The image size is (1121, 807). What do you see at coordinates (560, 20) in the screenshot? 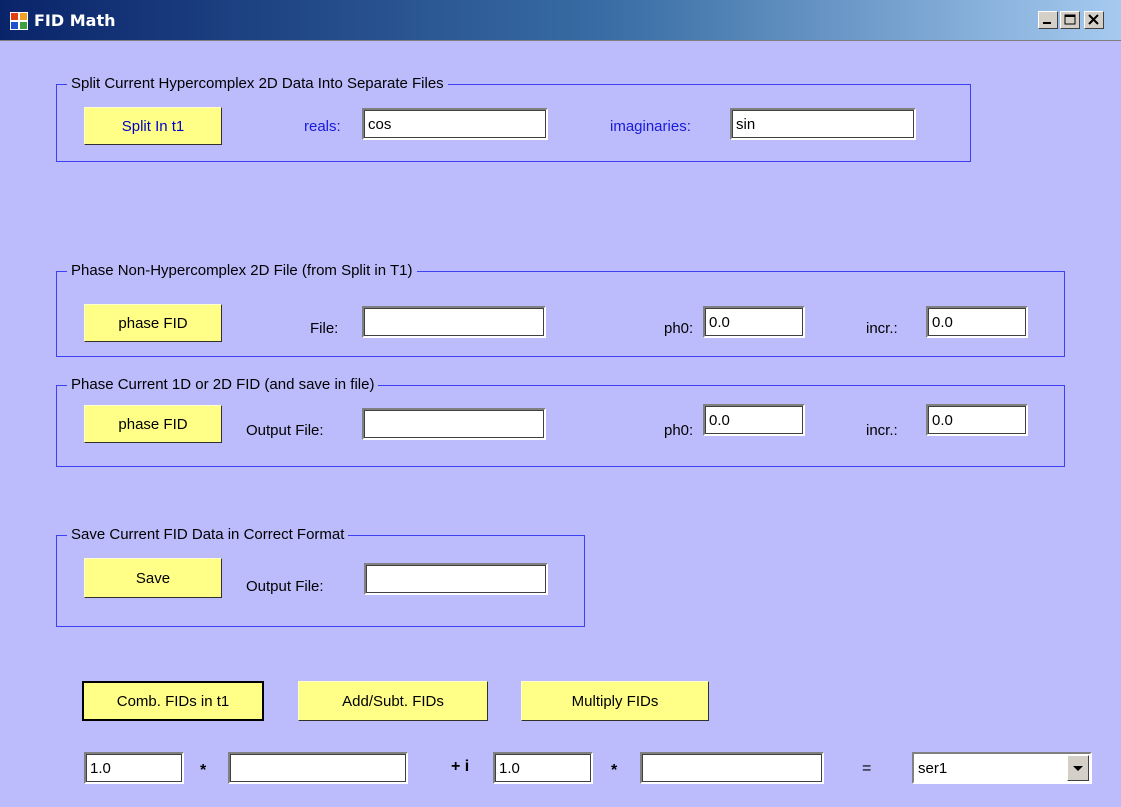
I see `title-bar: FID Math` at bounding box center [560, 20].